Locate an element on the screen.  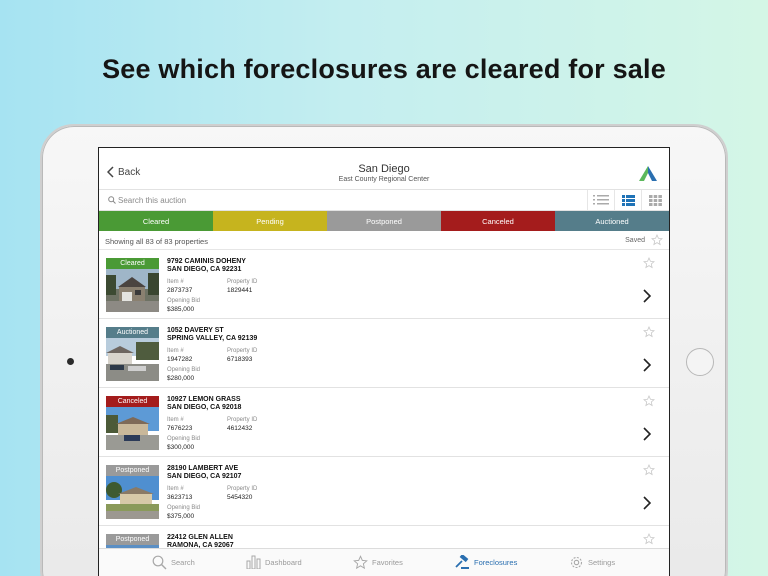
grid-view-button is located at coordinates (654, 200).